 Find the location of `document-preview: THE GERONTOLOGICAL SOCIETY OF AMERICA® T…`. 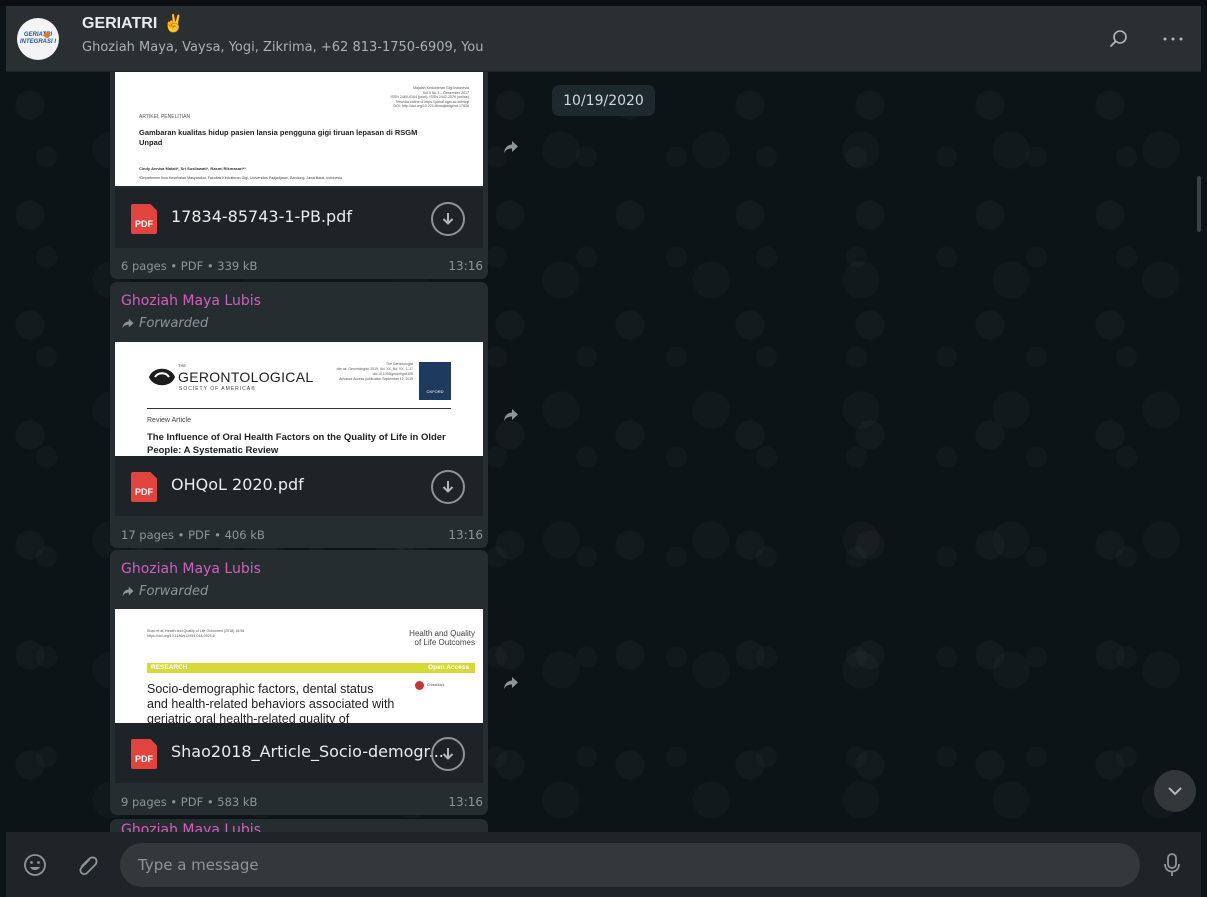

document-preview: THE GERONTOLOGICAL SOCIETY OF AMERICA® T… is located at coordinates (299, 399).